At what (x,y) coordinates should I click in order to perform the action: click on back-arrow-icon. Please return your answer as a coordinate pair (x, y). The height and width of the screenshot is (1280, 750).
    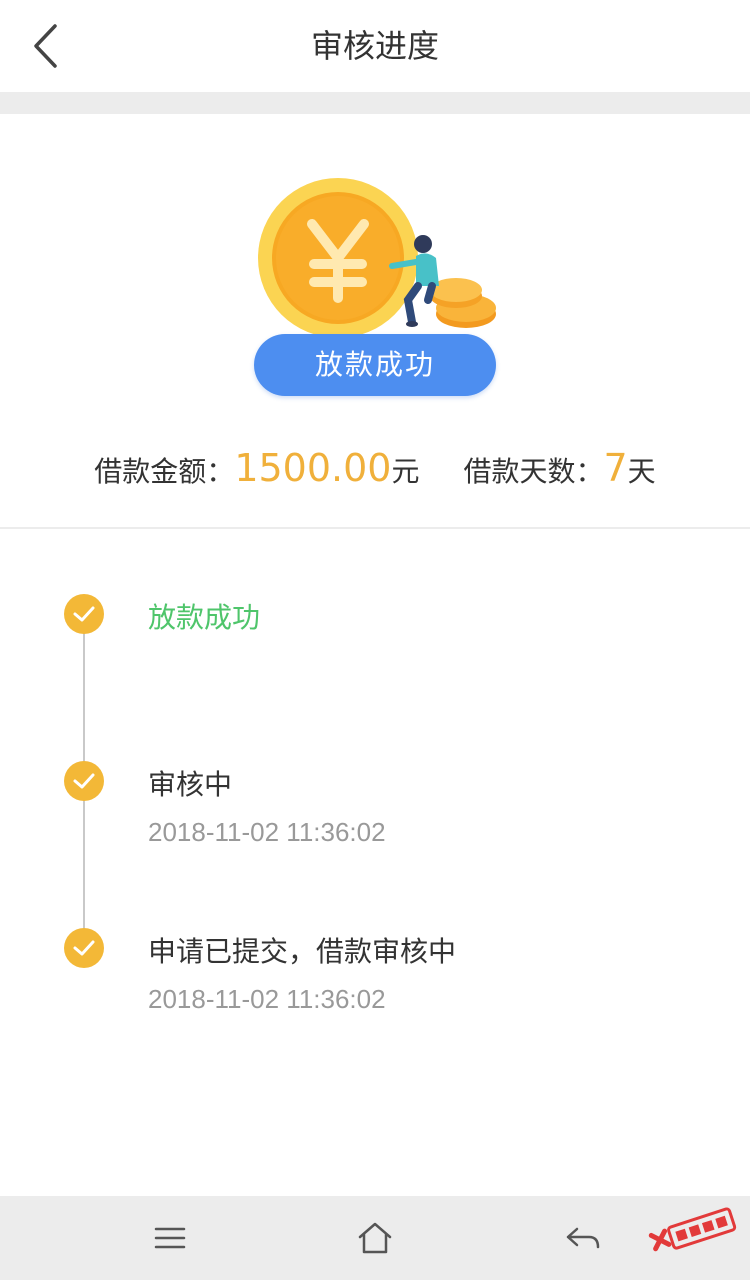
    Looking at the image, I should click on (583, 1238).